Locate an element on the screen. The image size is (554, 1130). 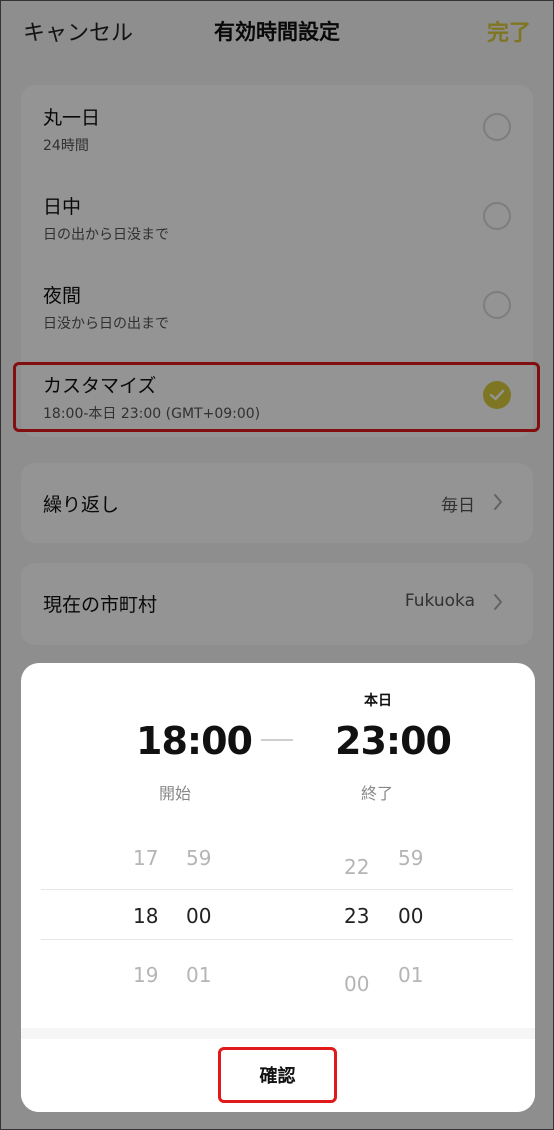
end-hour-selected: 23 is located at coordinates (356, 916).